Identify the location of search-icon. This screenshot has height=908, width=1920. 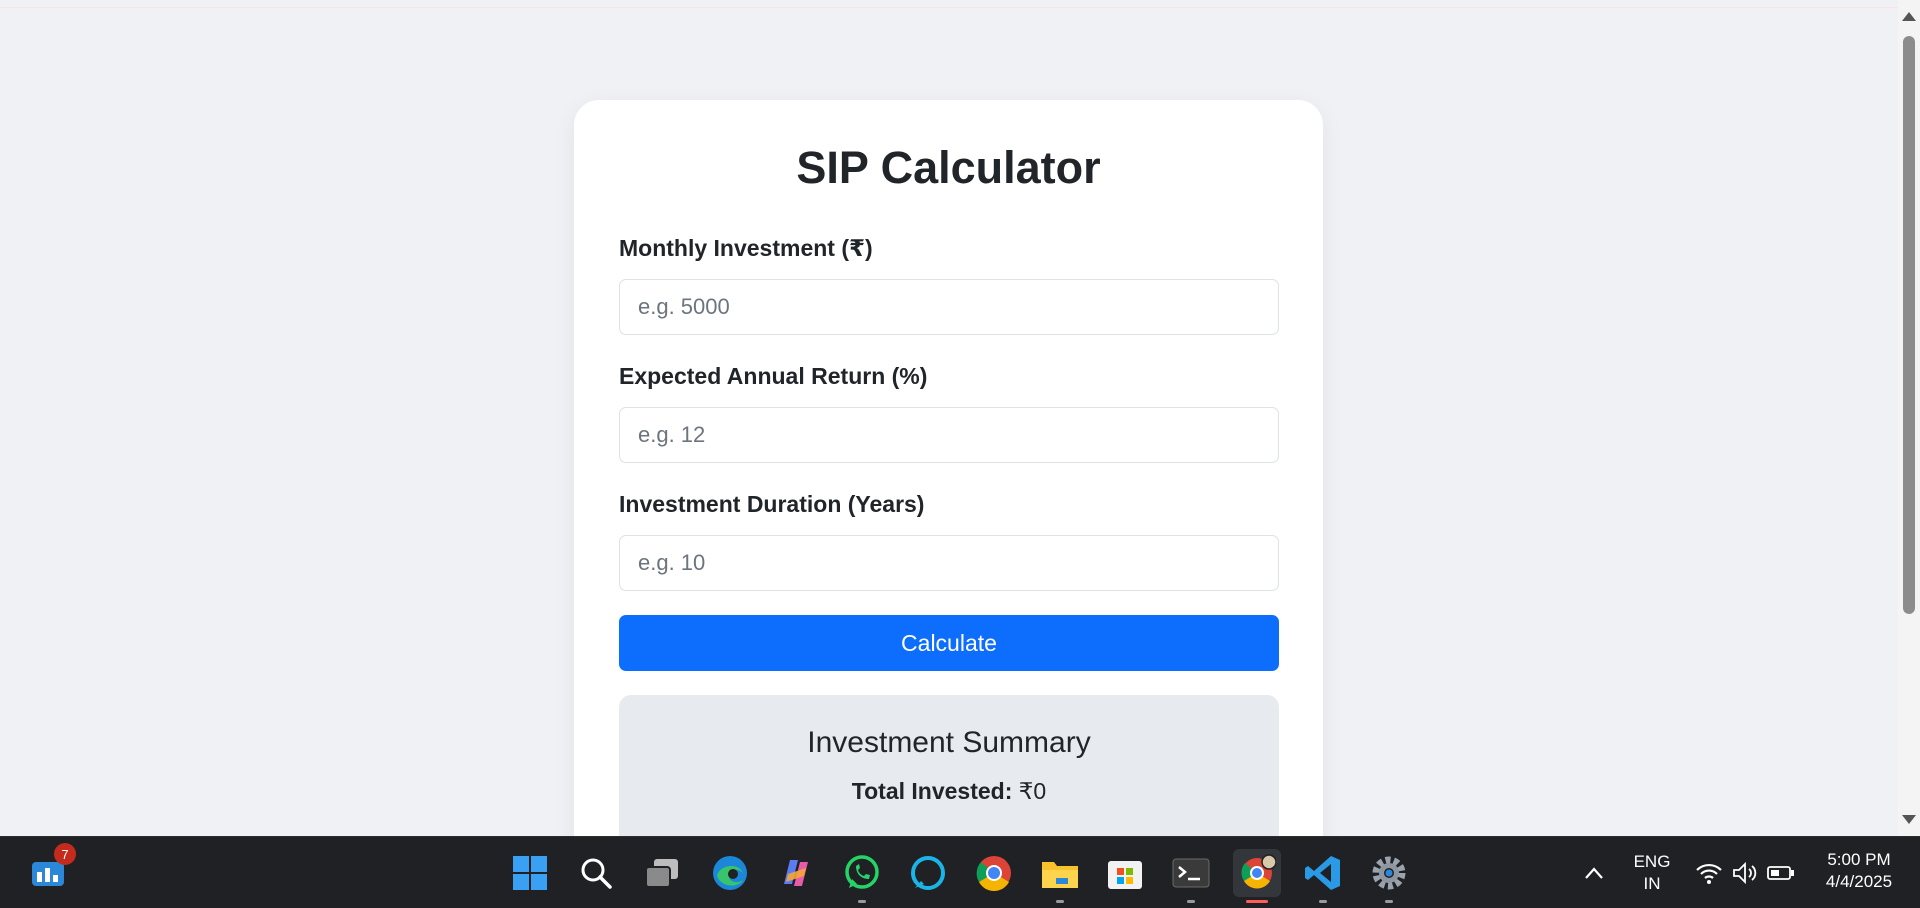
(596, 873).